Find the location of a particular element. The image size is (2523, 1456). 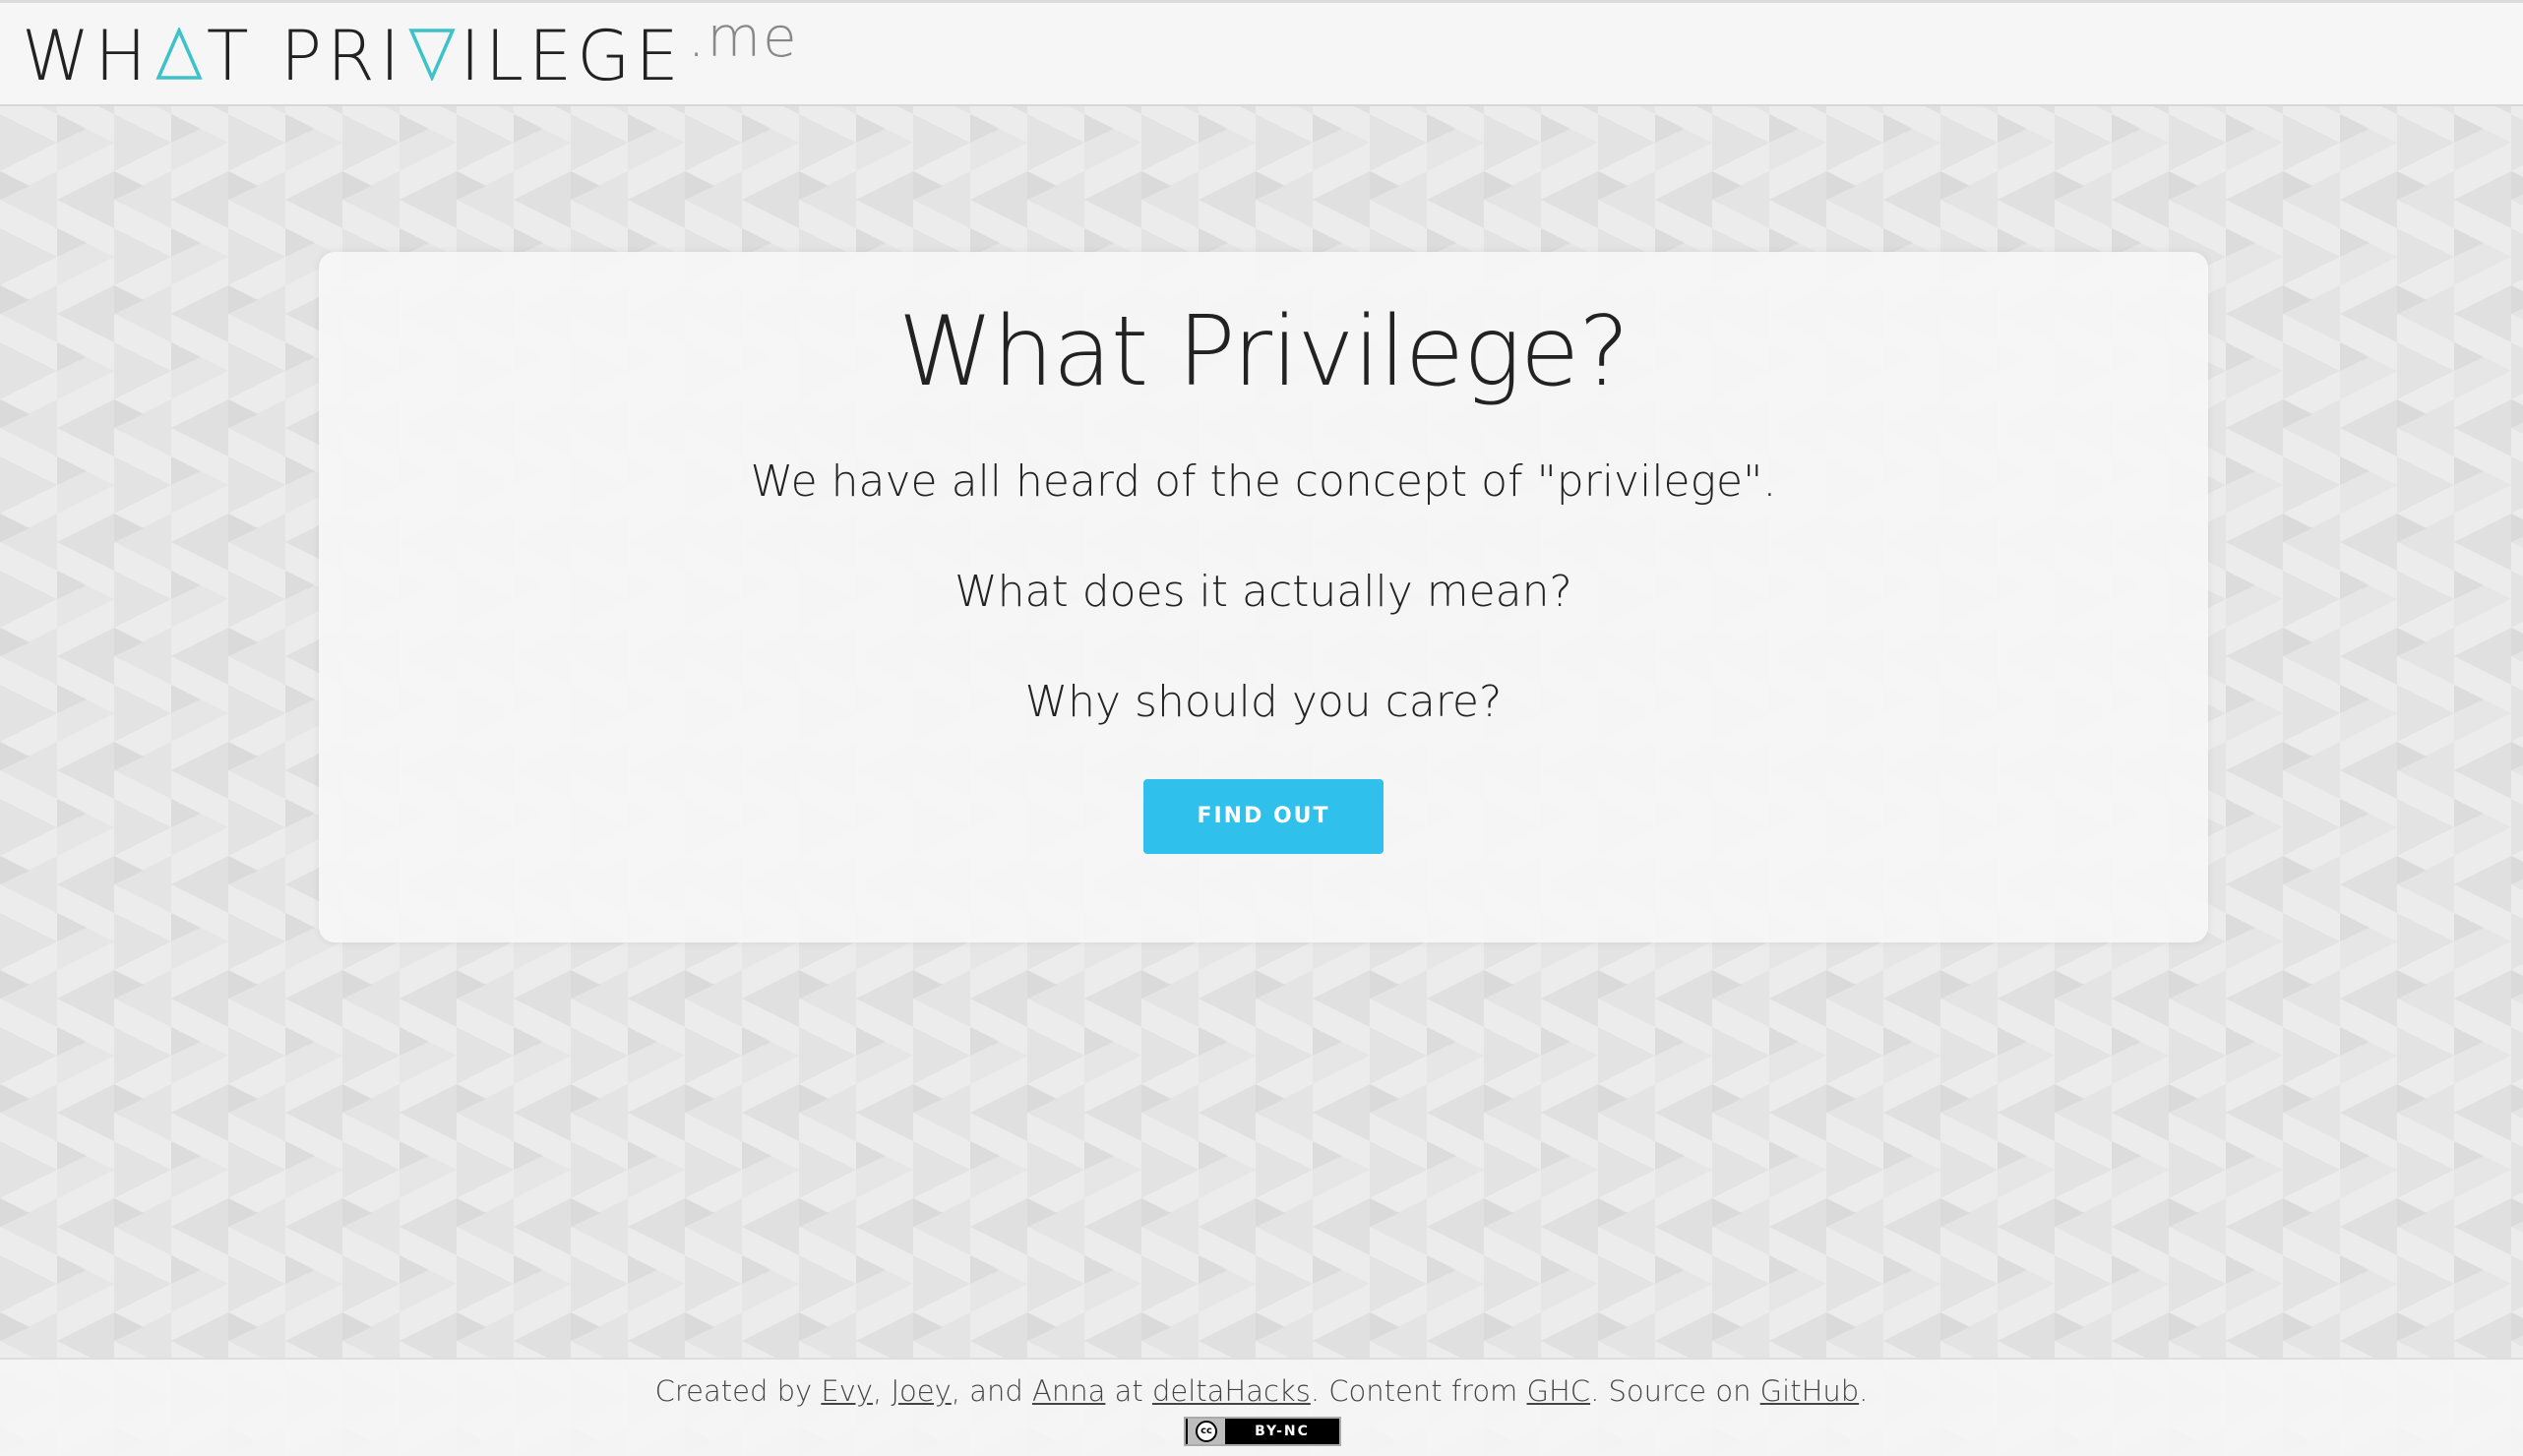

logo-tld: .me is located at coordinates (743, 38).